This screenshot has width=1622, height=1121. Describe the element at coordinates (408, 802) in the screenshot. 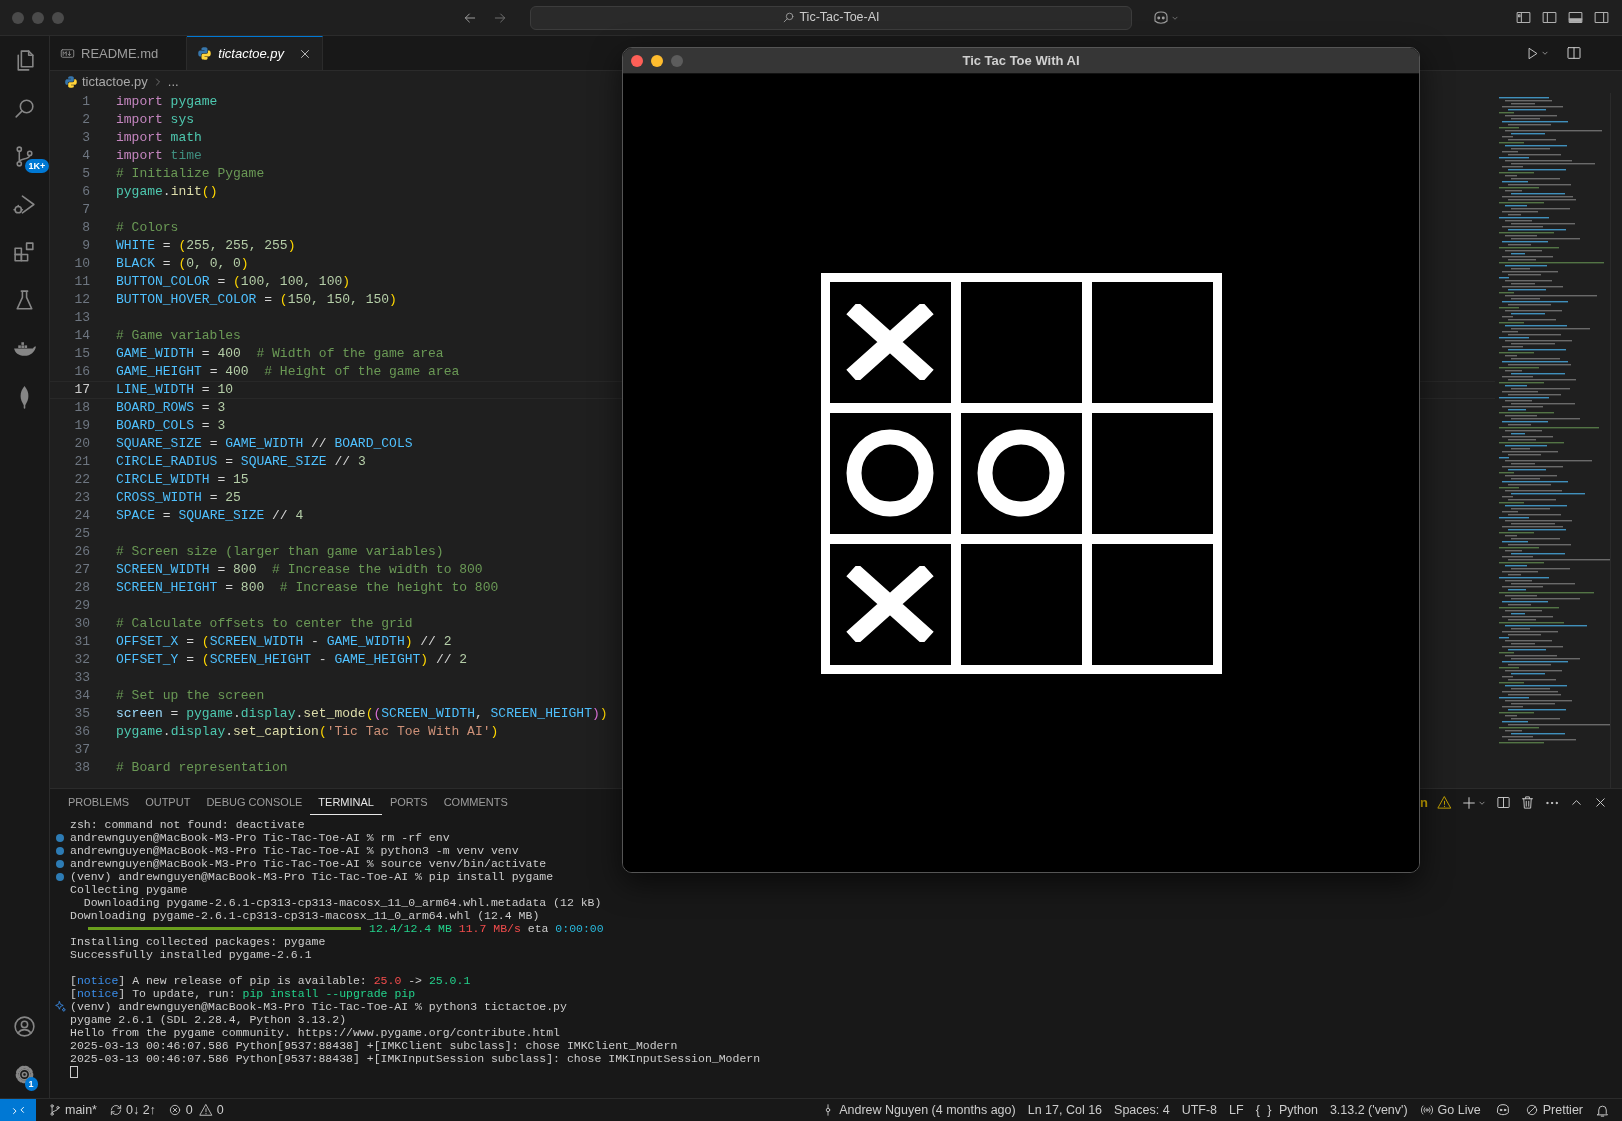

I see `panel-tab: PORTS` at that location.